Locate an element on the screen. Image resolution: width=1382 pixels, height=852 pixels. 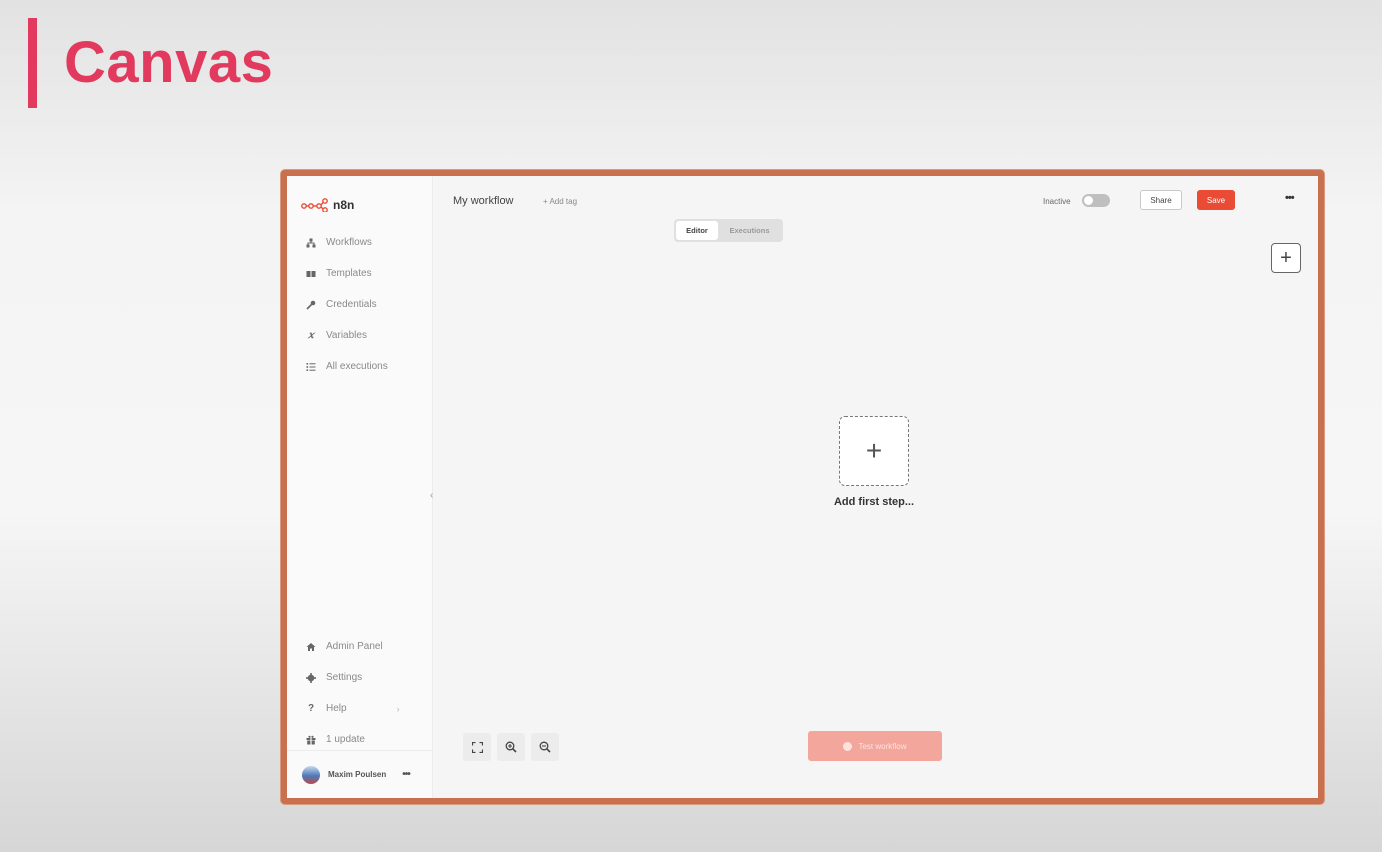
sidebar-item-label: Workflows is located at coordinates (349, 242).